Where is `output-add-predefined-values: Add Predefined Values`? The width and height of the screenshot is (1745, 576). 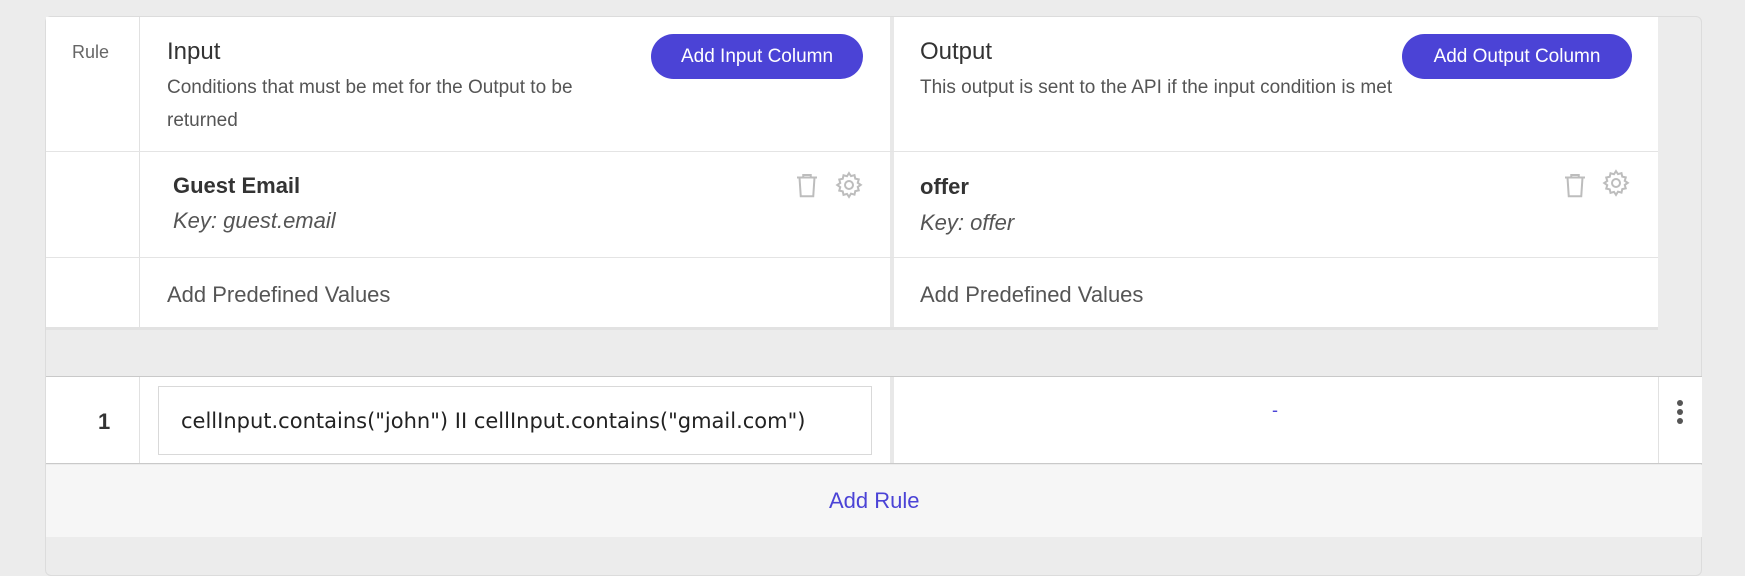 output-add-predefined-values: Add Predefined Values is located at coordinates (1031, 295).